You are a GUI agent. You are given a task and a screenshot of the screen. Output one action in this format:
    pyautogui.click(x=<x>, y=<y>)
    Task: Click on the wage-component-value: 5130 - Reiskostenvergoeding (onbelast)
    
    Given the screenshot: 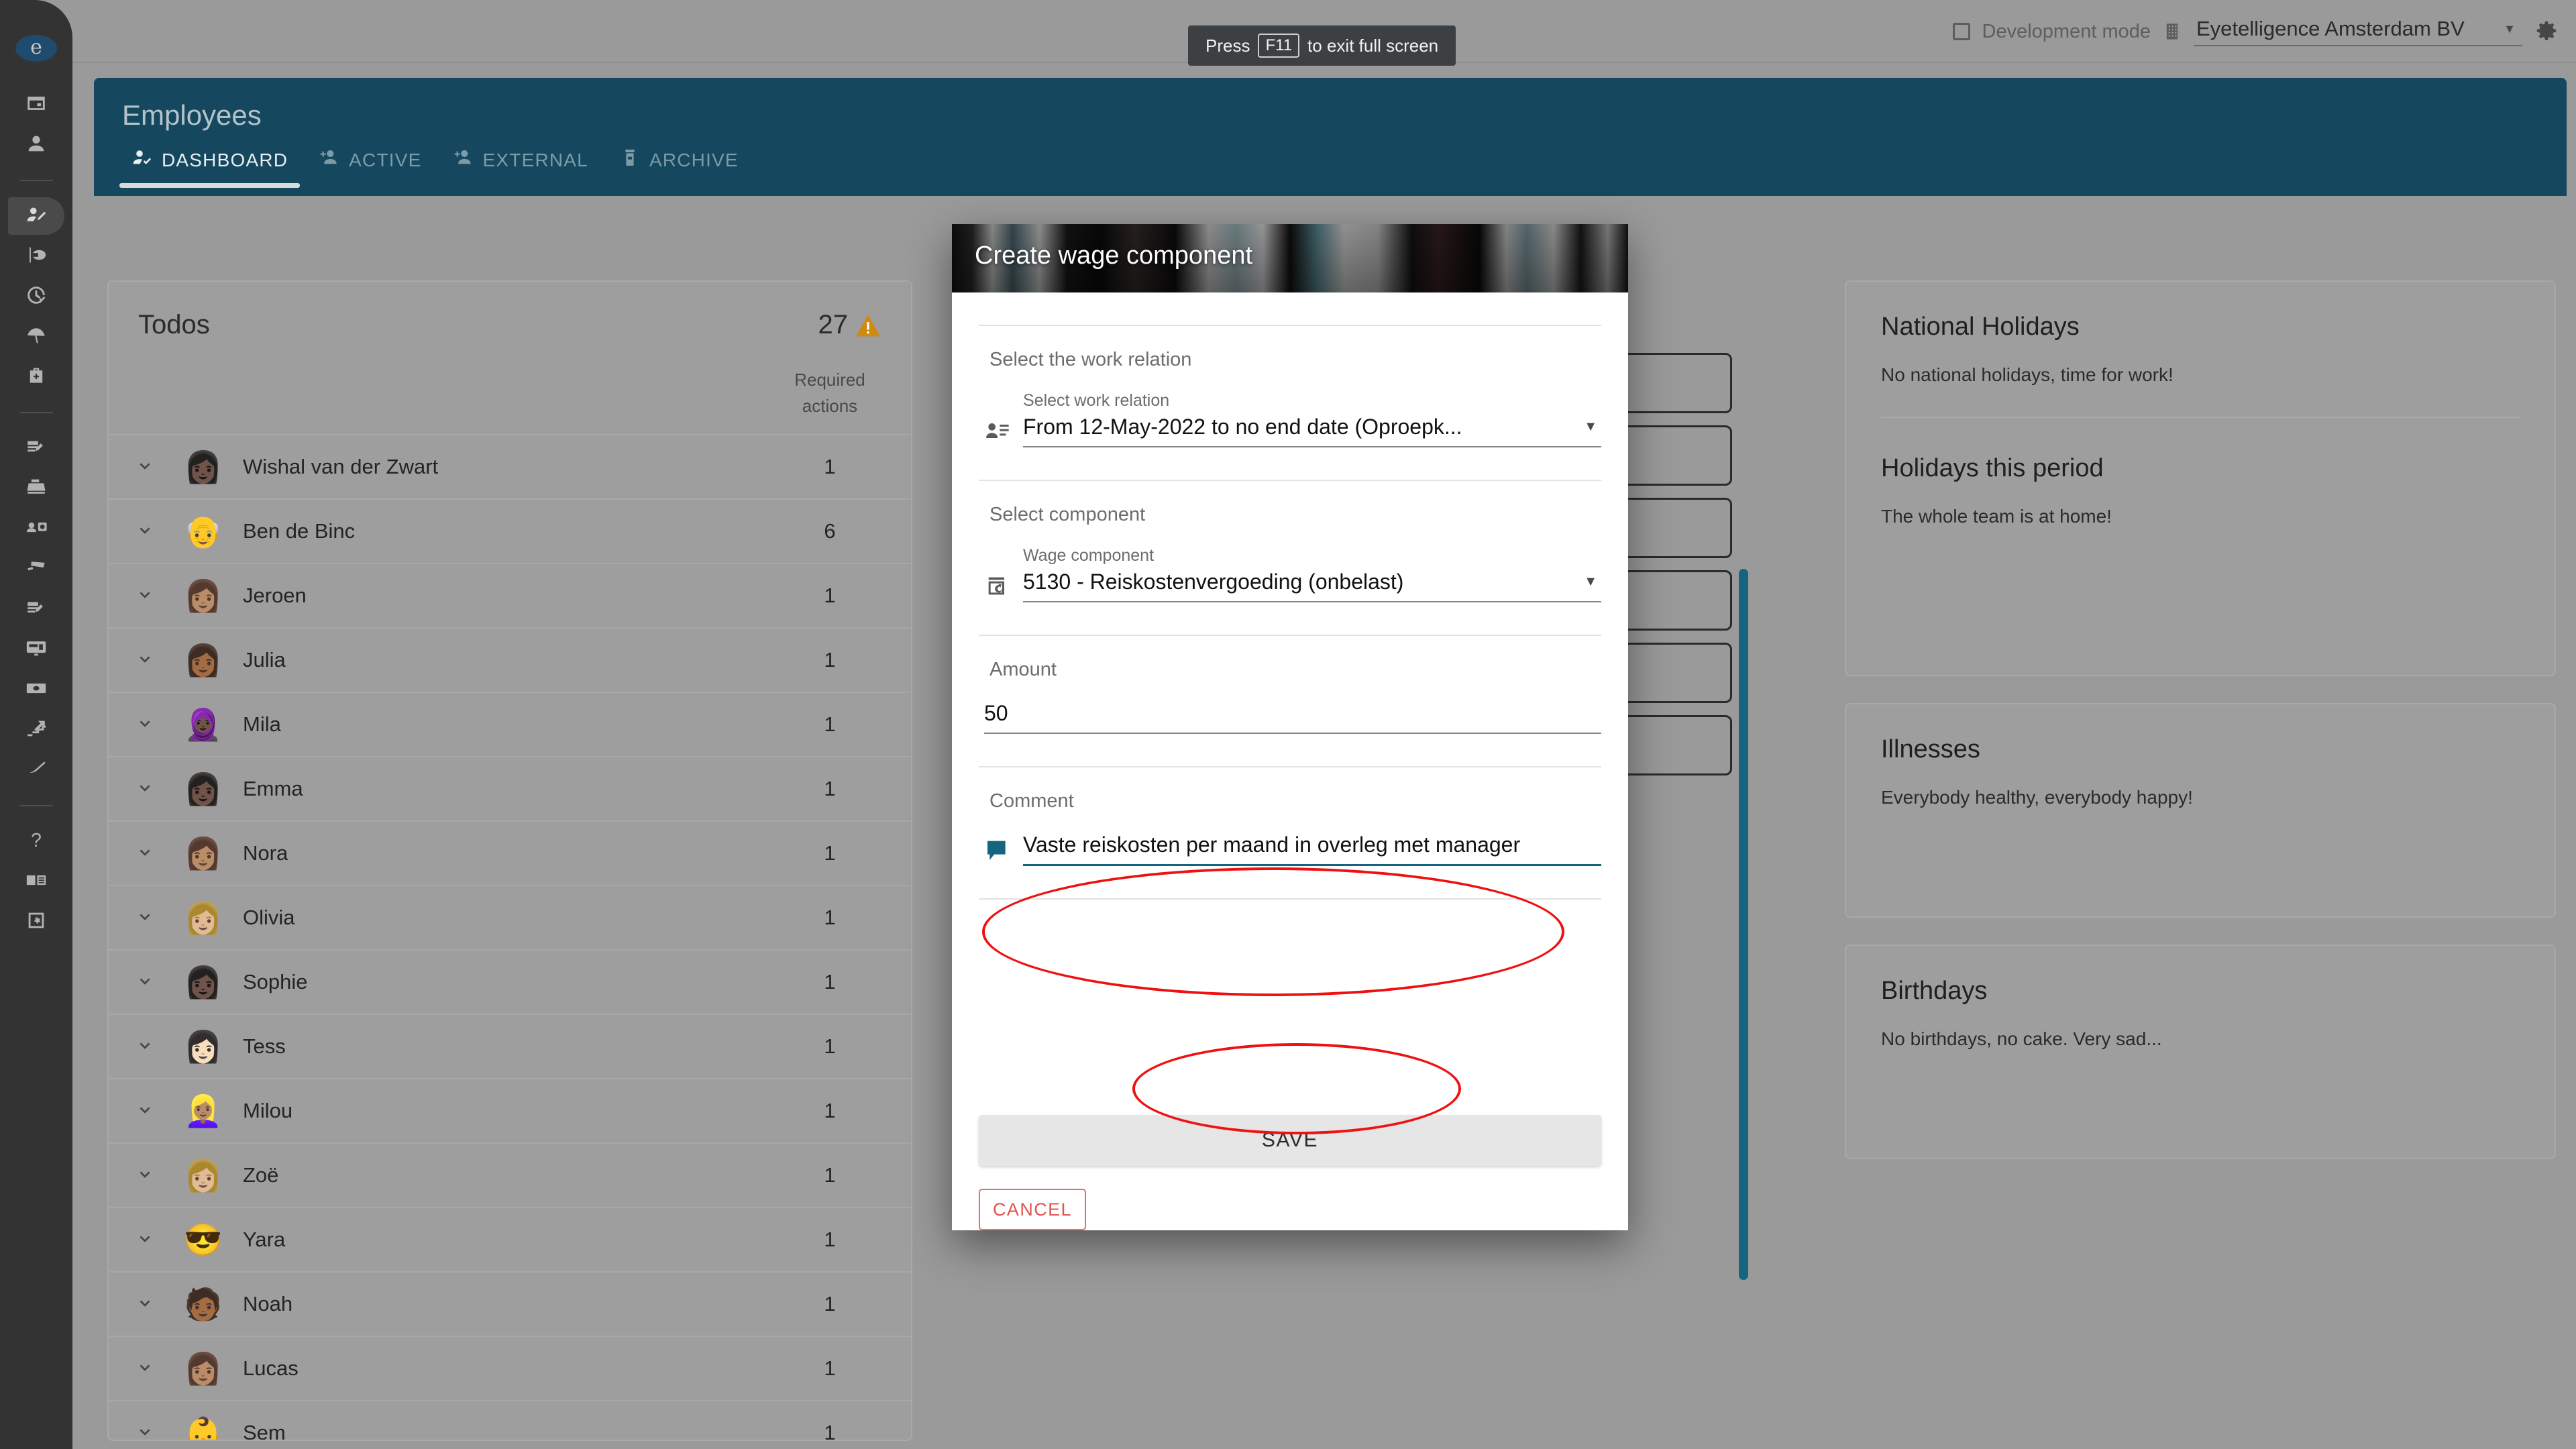 What is the action you would take?
    pyautogui.click(x=1213, y=582)
    